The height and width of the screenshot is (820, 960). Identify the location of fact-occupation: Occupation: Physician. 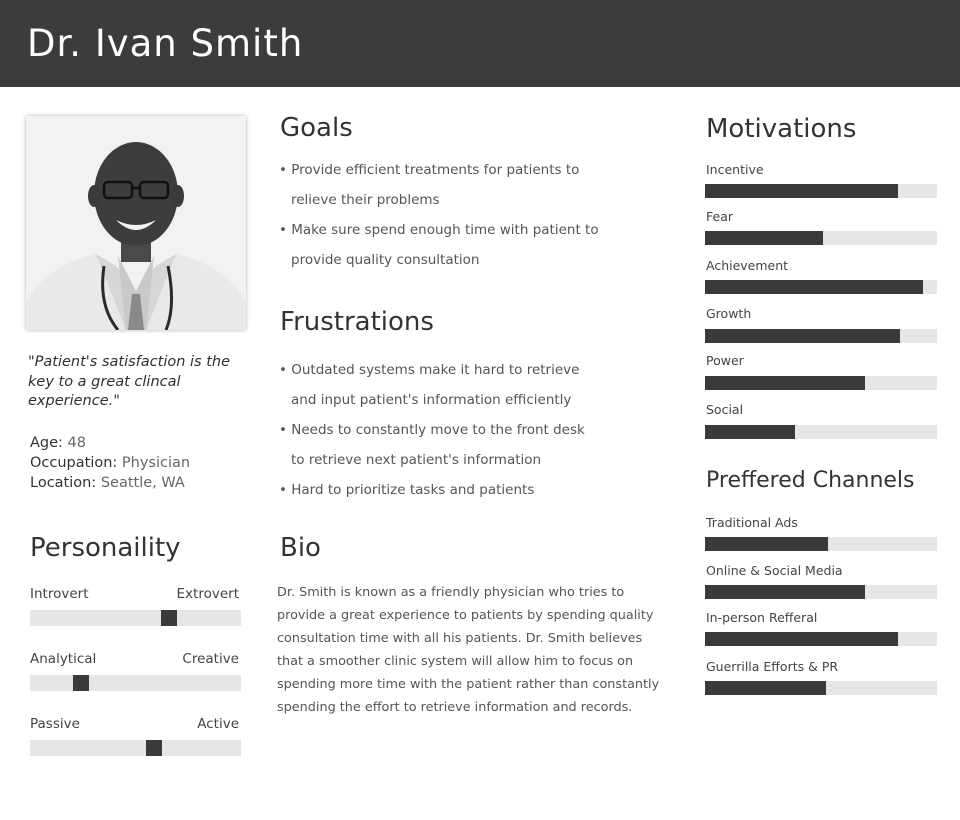
(110, 463).